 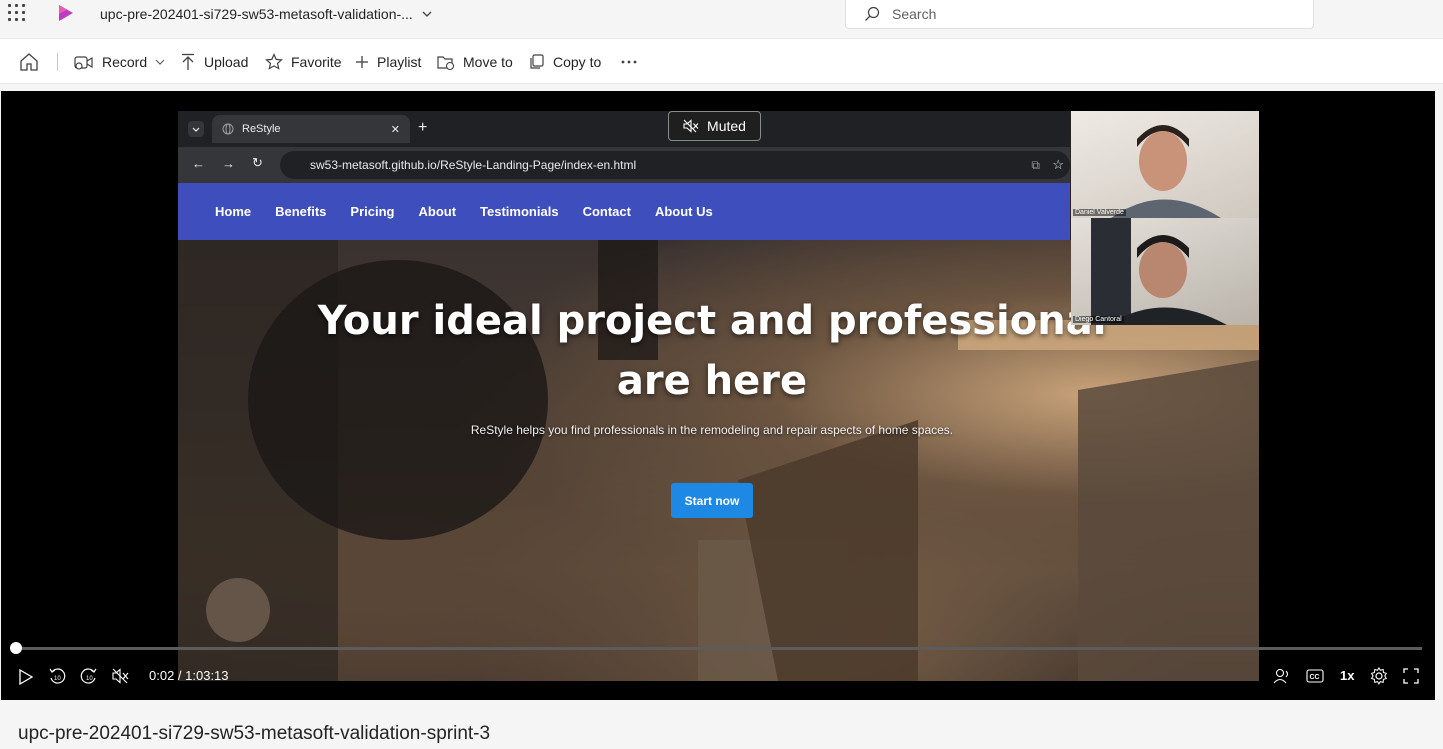 I want to click on rewind-10-icon: 10, so click(x=57, y=676).